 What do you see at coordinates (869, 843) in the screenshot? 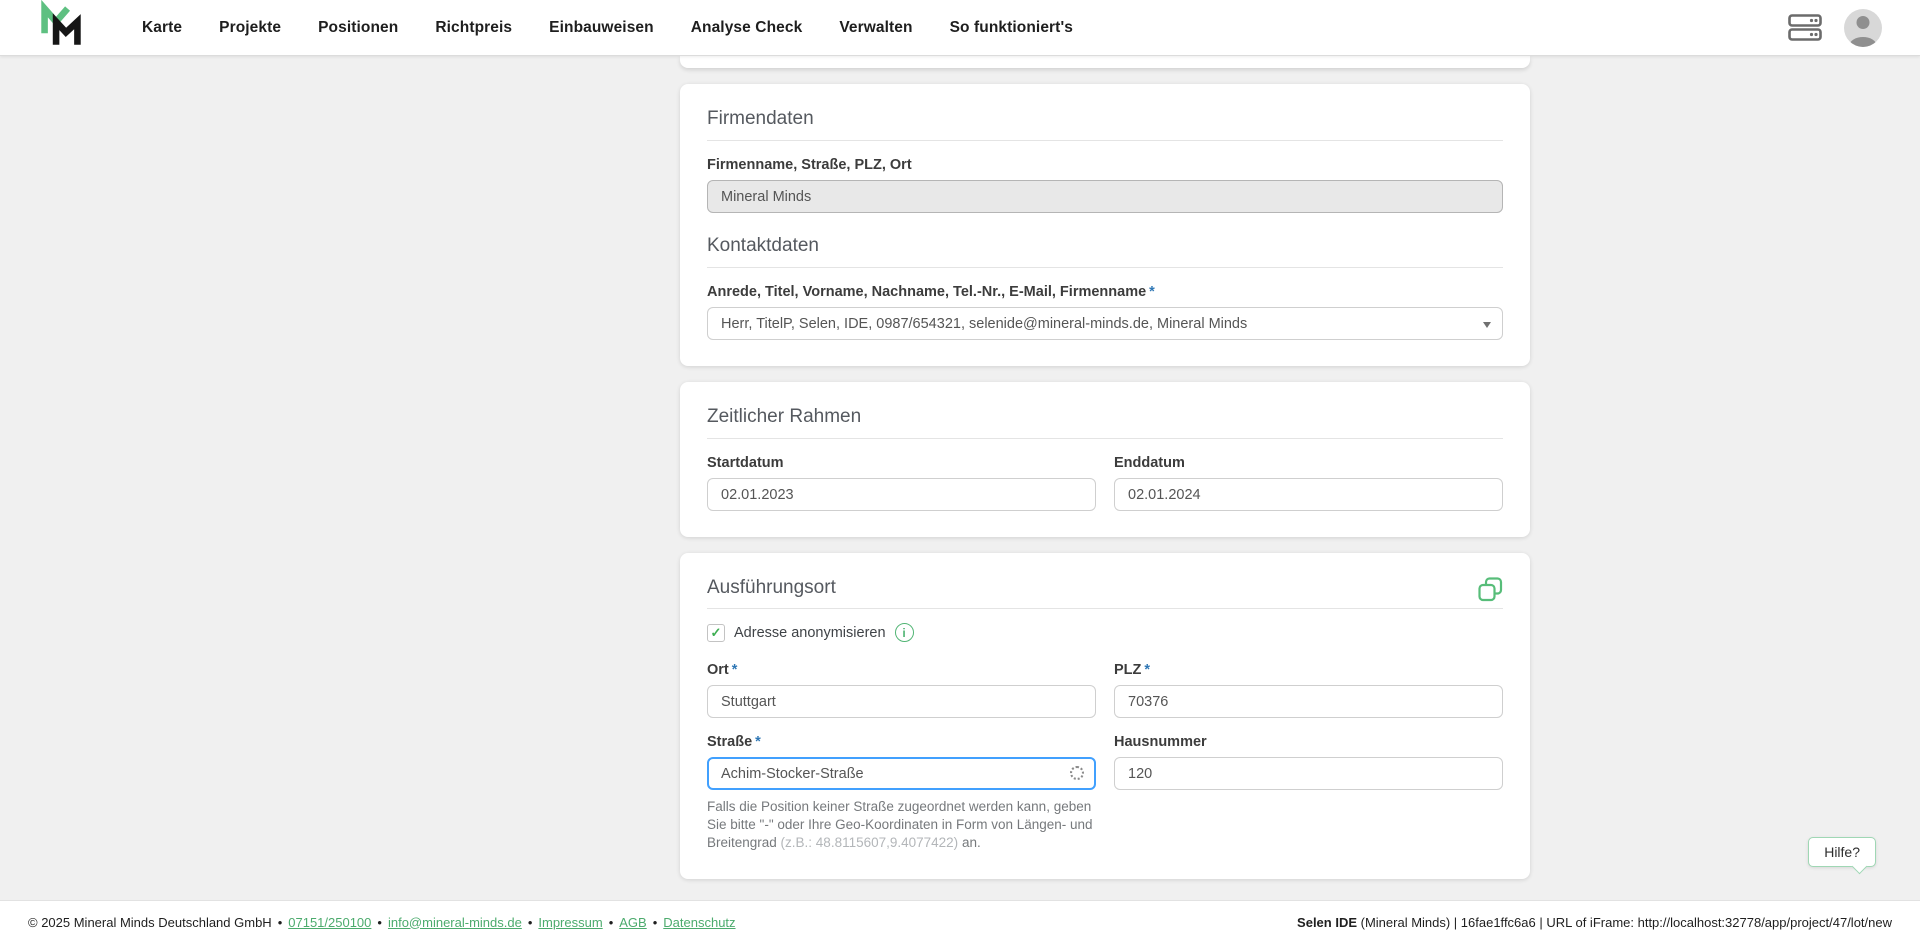
I see `hint-coords-example: (z.B.: 48.8115607,9.4077422)` at bounding box center [869, 843].